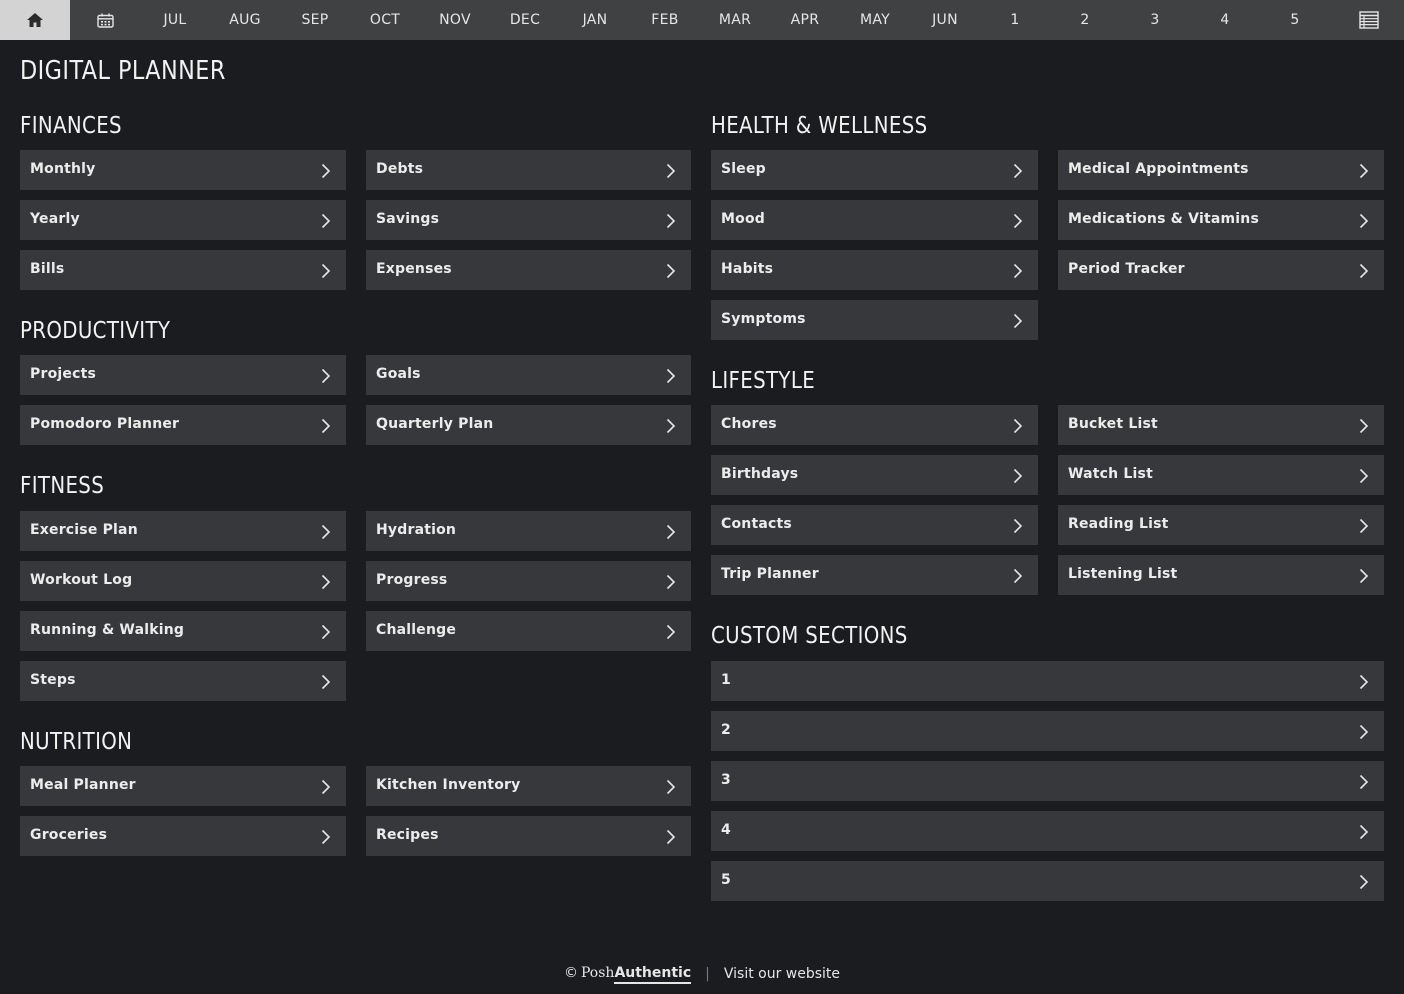 The height and width of the screenshot is (994, 1404). Describe the element at coordinates (183, 375) in the screenshot. I see `tile-productivity-projects: Projects` at that location.